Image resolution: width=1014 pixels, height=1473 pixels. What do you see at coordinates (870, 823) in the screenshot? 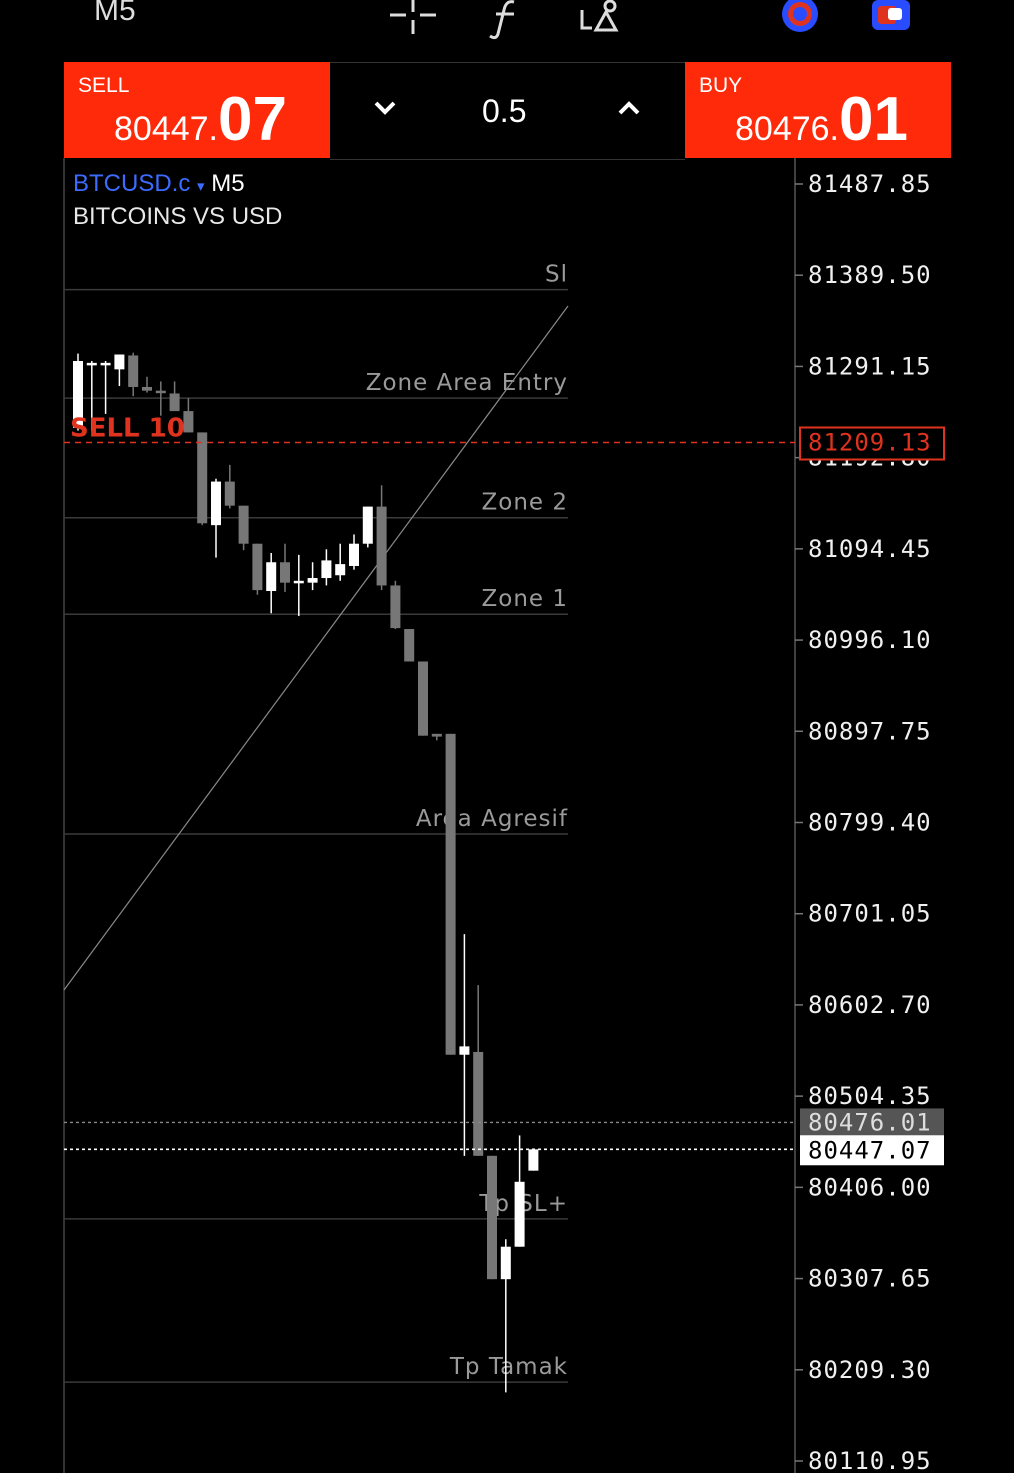
I see `axis-tick-label: 80799.40` at bounding box center [870, 823].